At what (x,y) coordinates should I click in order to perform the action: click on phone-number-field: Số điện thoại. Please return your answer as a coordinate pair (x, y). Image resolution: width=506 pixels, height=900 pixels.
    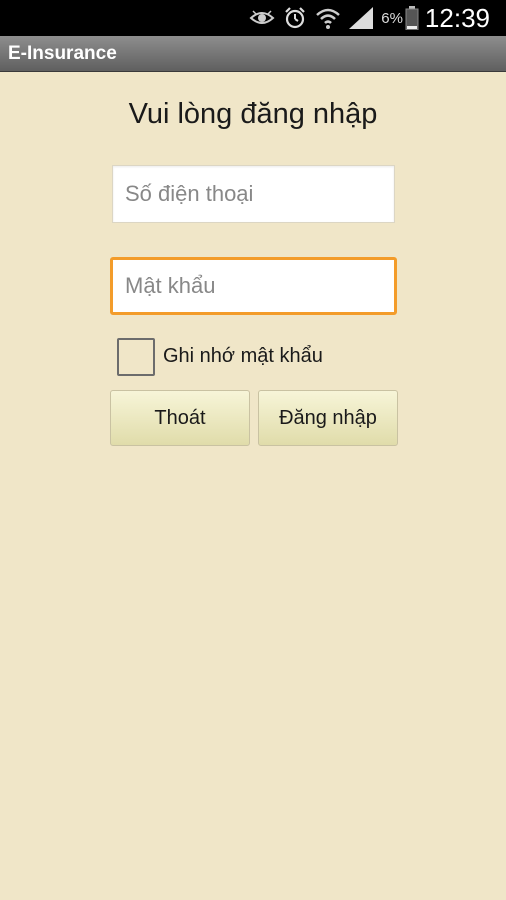
    Looking at the image, I should click on (253, 194).